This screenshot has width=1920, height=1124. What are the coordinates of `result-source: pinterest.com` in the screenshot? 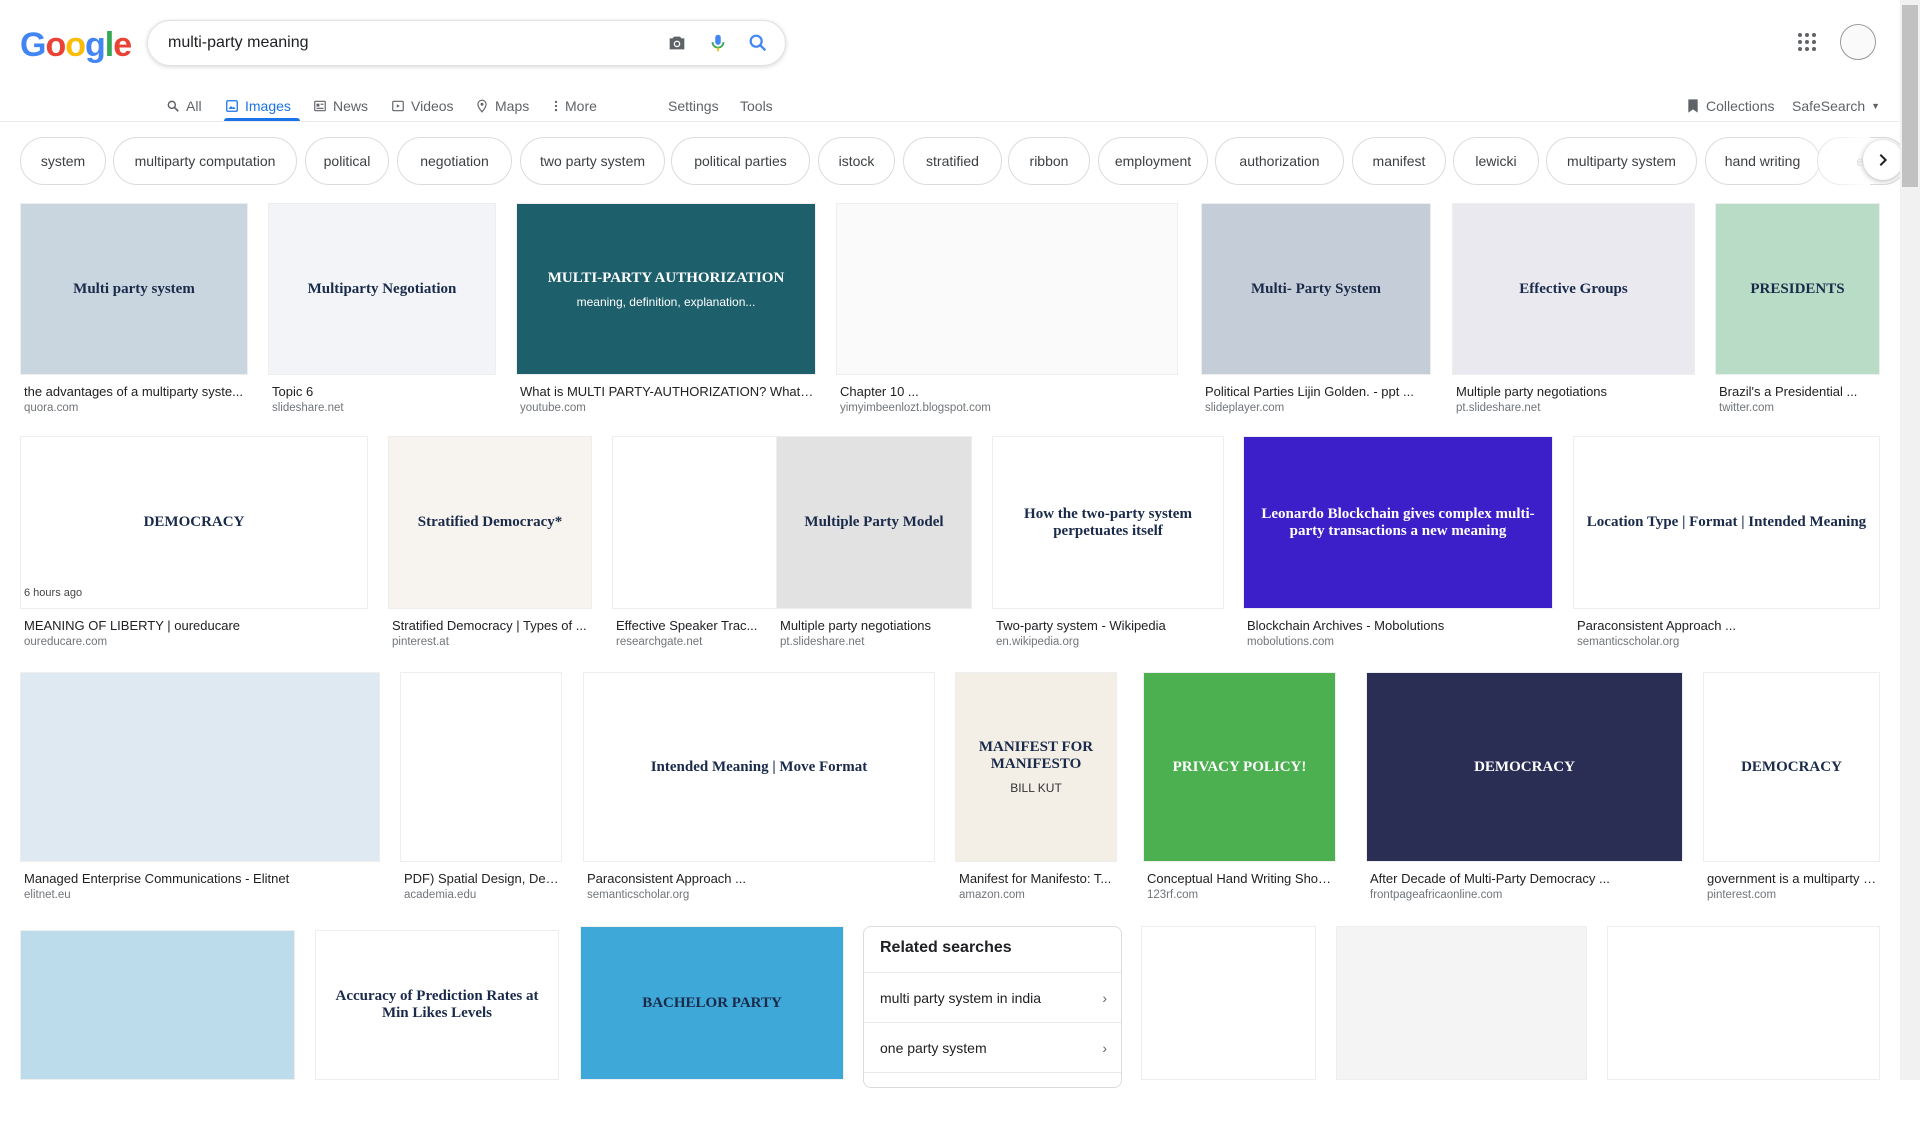 It's located at (1741, 895).